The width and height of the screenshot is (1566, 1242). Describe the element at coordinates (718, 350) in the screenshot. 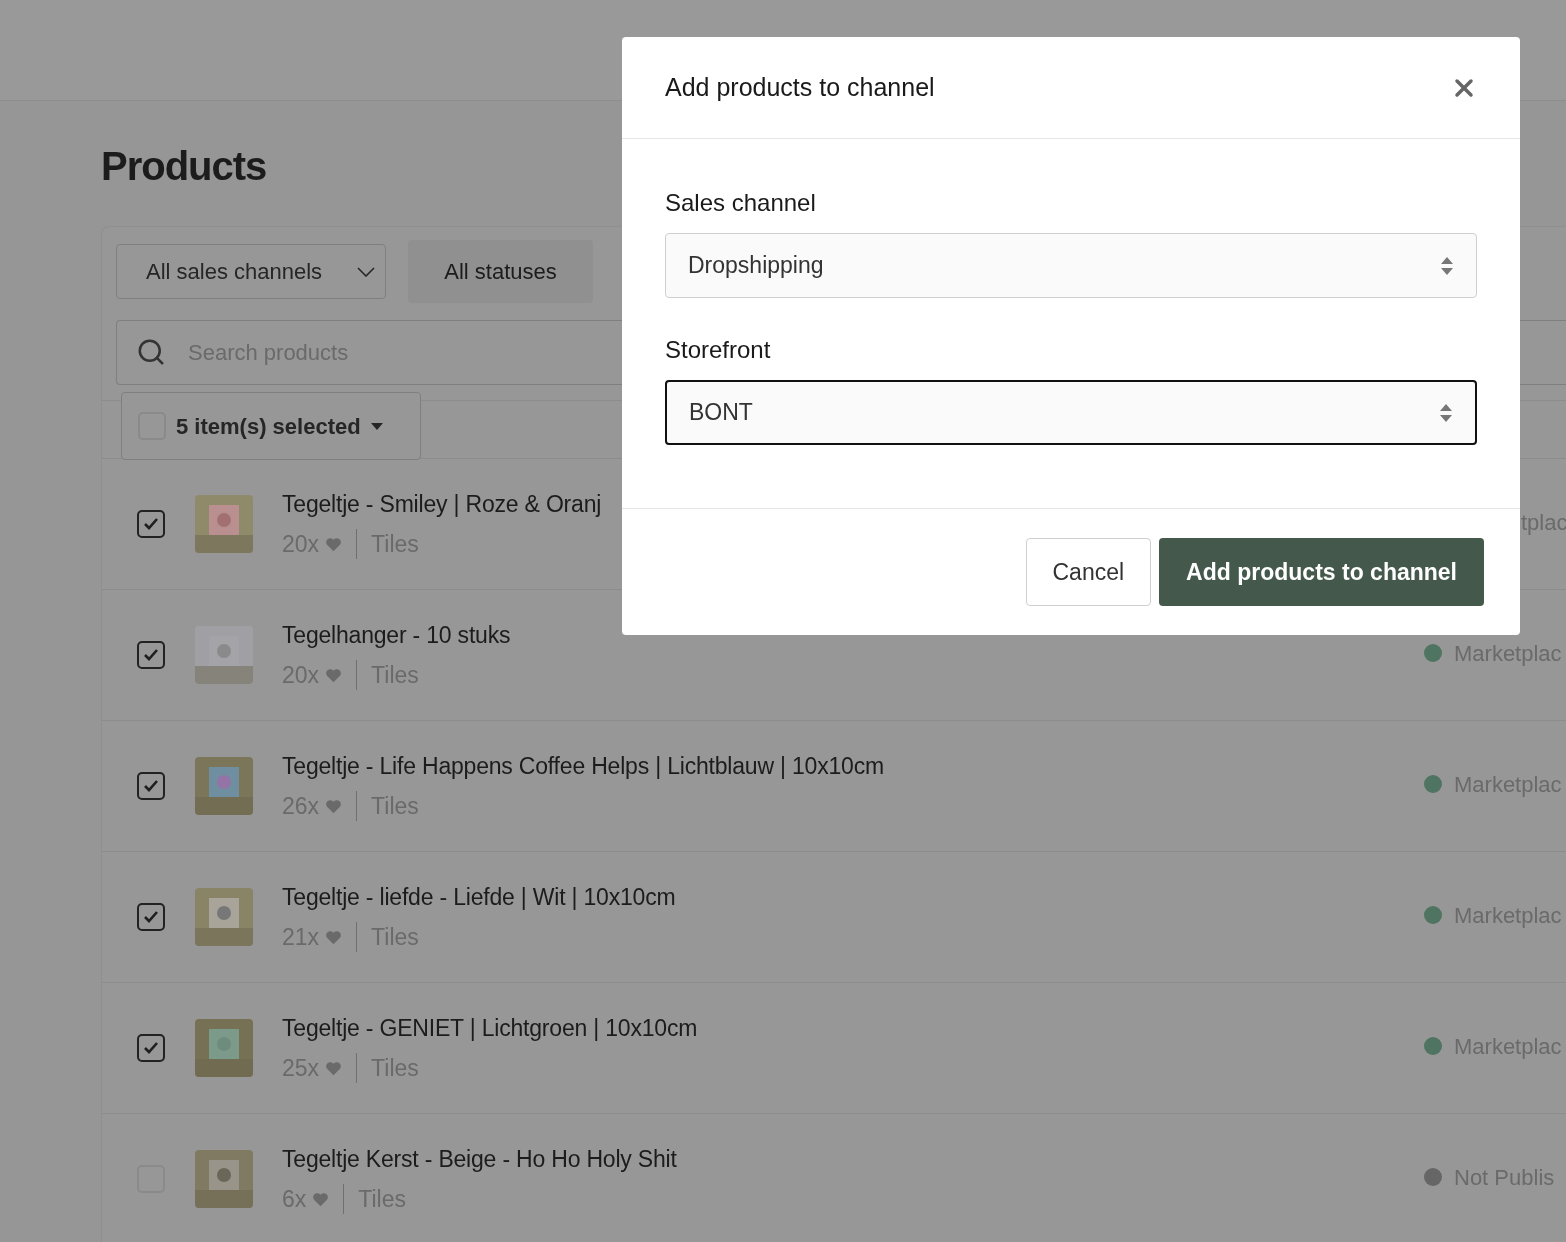

I see `field-label: Storefront` at that location.